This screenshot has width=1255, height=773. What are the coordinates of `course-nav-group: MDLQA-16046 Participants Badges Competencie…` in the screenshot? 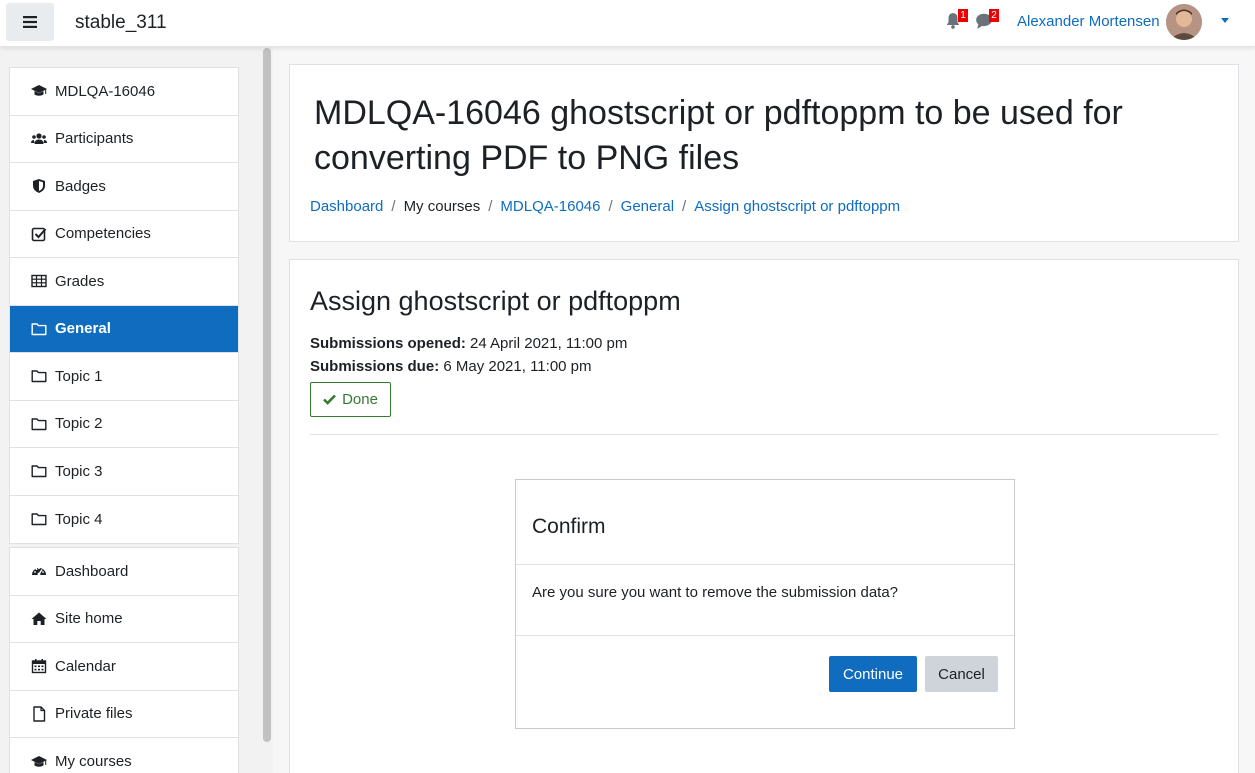 It's located at (124, 305).